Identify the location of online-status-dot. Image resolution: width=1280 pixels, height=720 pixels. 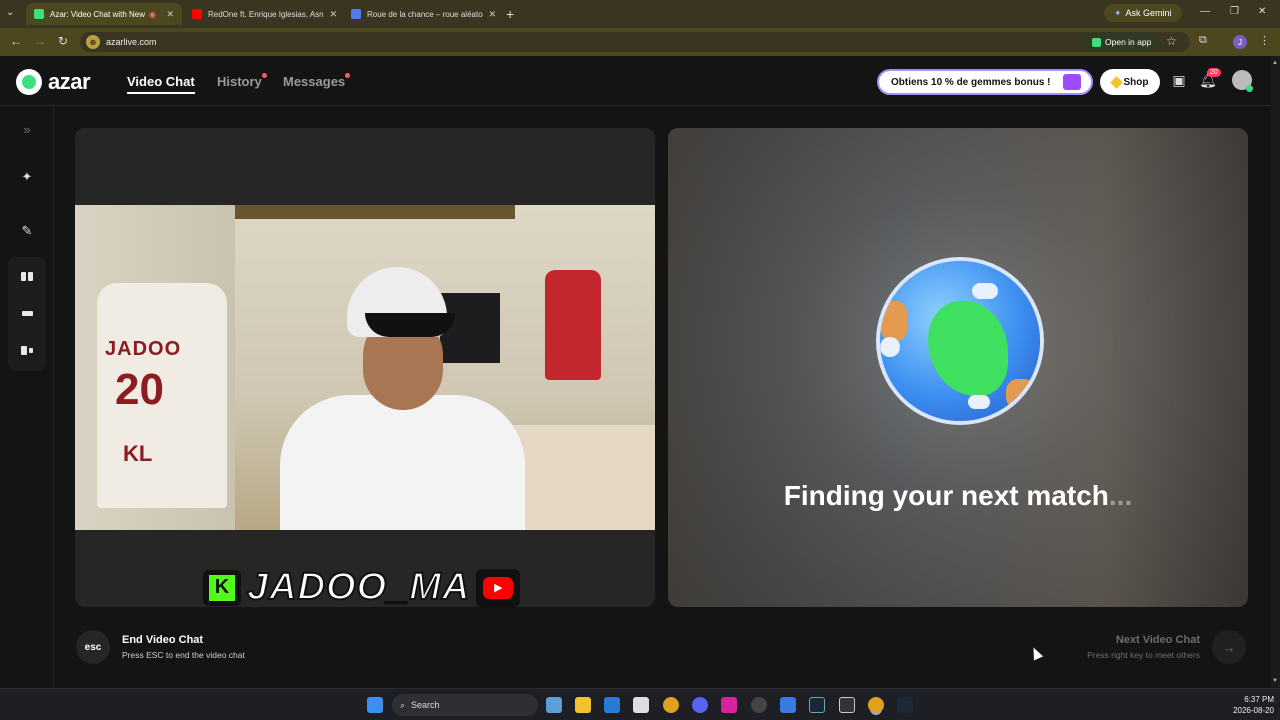
(1249, 88).